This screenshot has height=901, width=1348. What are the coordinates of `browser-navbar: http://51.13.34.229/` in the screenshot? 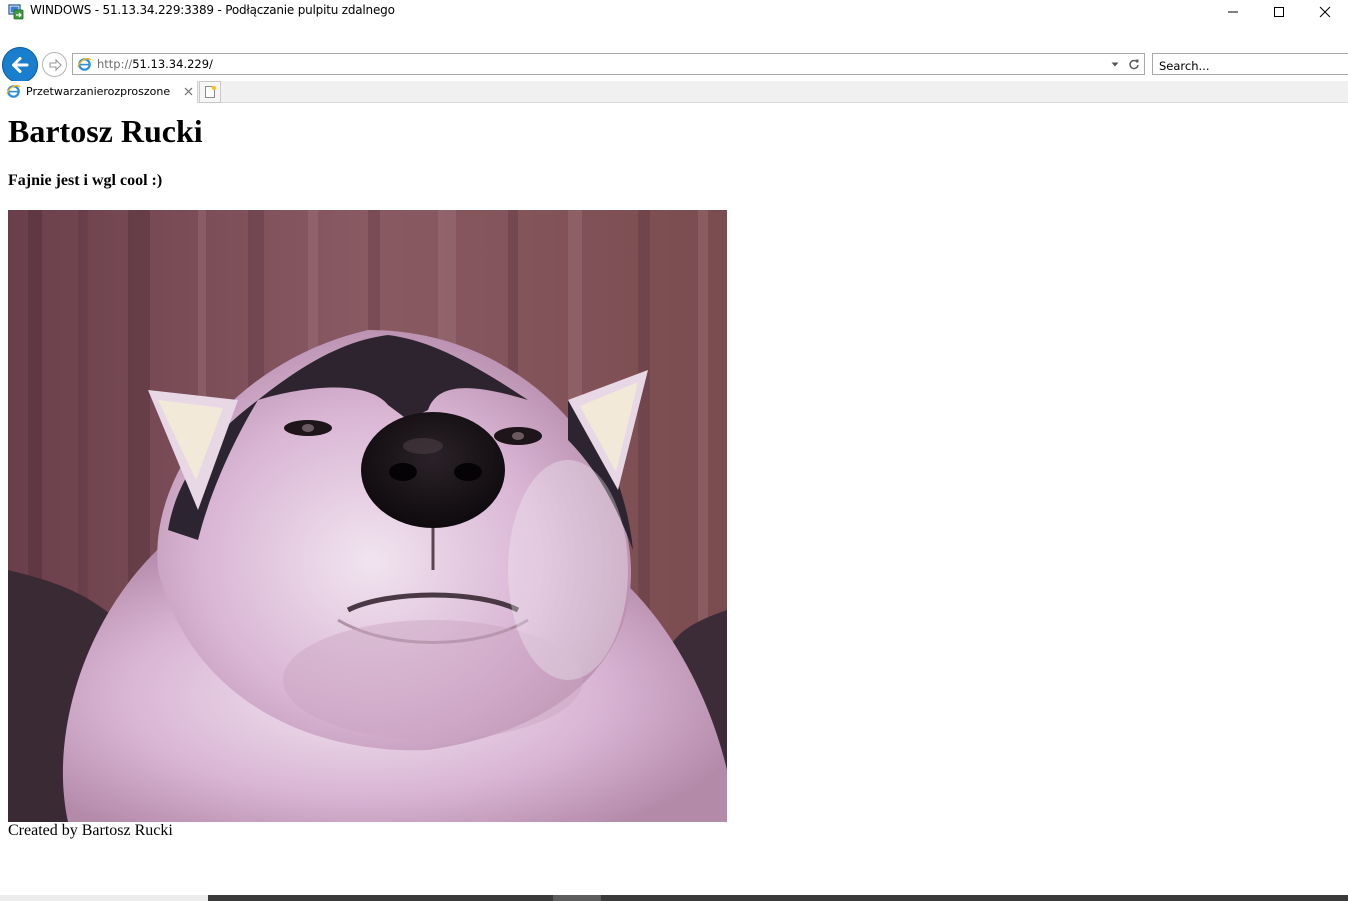 It's located at (674, 63).